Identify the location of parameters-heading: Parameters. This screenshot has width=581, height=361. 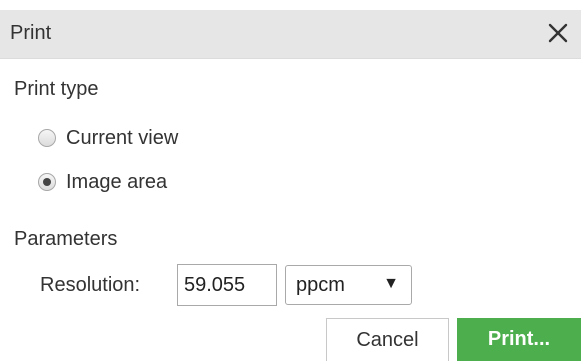
(66, 239).